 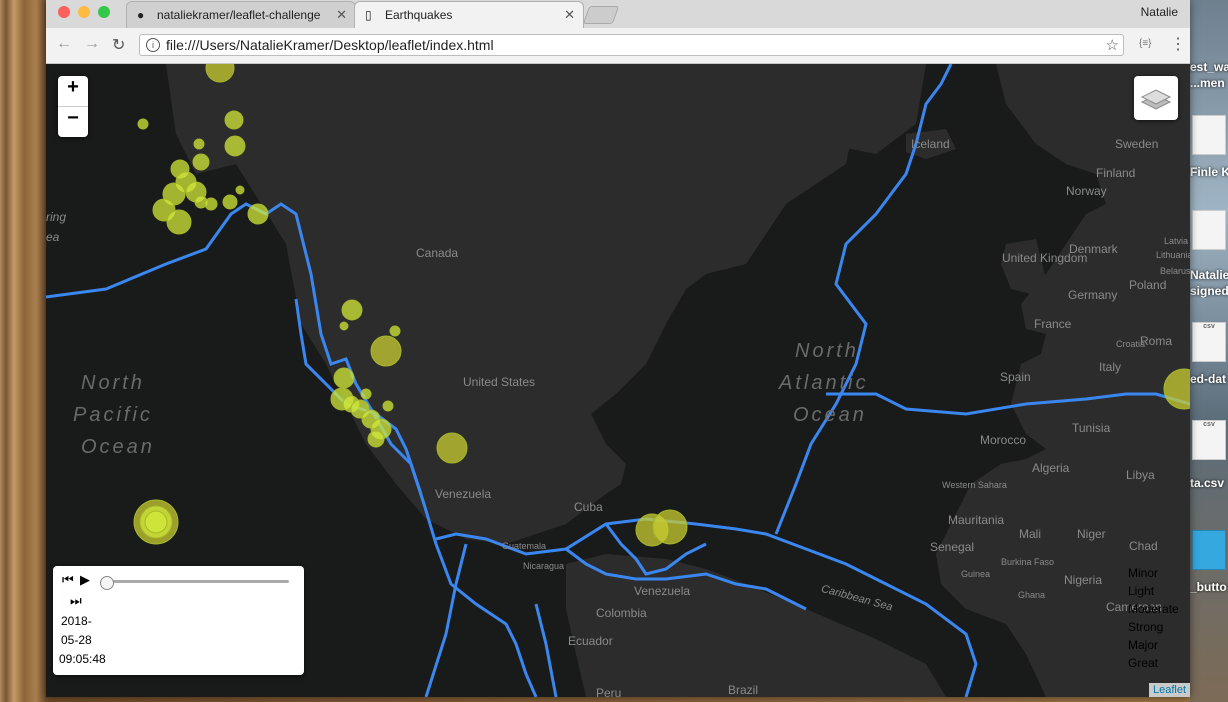 What do you see at coordinates (1140, 475) in the screenshot?
I see `country-label: Libya` at bounding box center [1140, 475].